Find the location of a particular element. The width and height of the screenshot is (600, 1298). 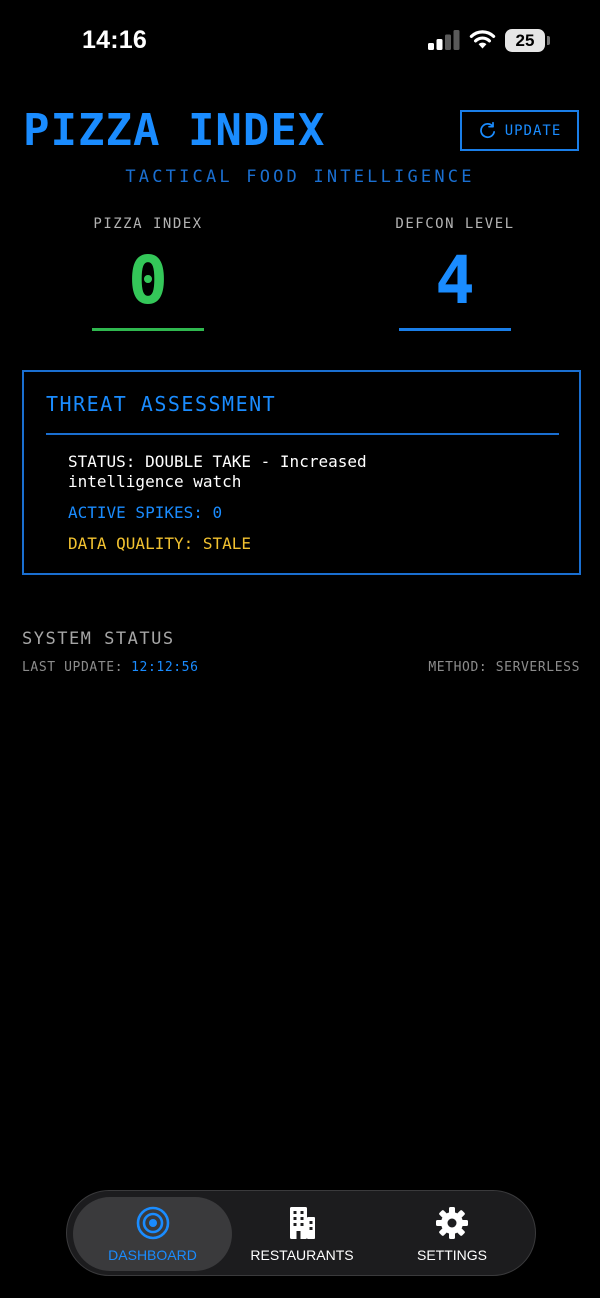

tab-settings: SETTINGS is located at coordinates (452, 1234).